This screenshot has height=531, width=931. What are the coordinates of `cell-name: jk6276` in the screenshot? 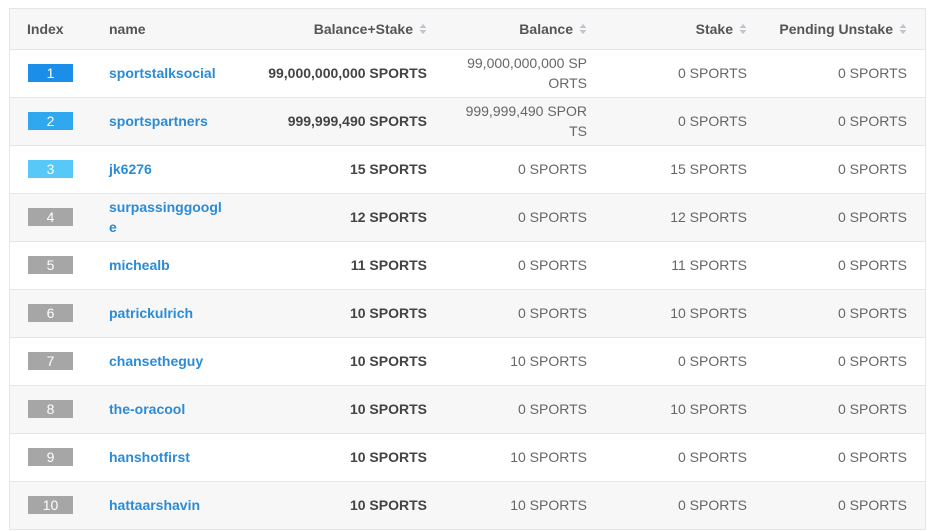 It's located at (171, 169).